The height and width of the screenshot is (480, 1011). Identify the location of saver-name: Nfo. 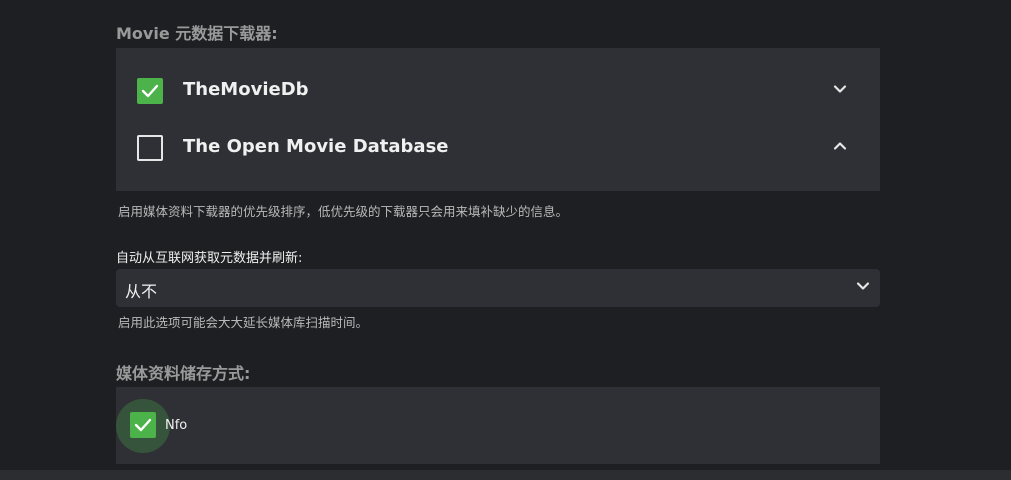
(176, 425).